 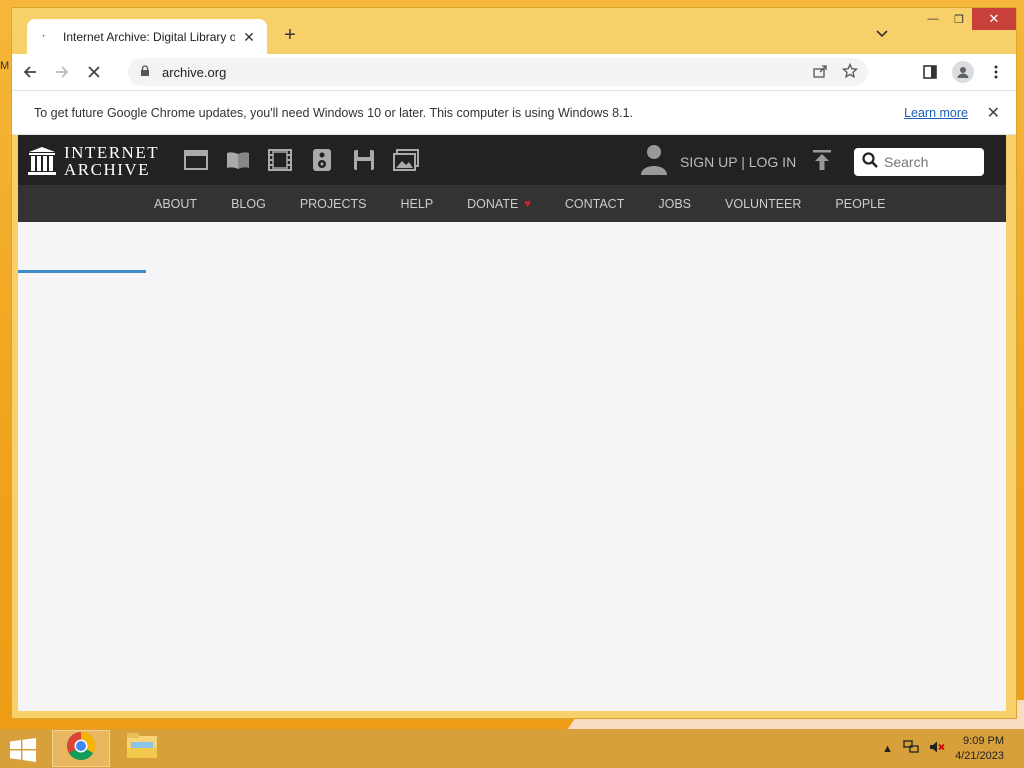 What do you see at coordinates (248, 204) in the screenshot?
I see `nav-blog: BLOG` at bounding box center [248, 204].